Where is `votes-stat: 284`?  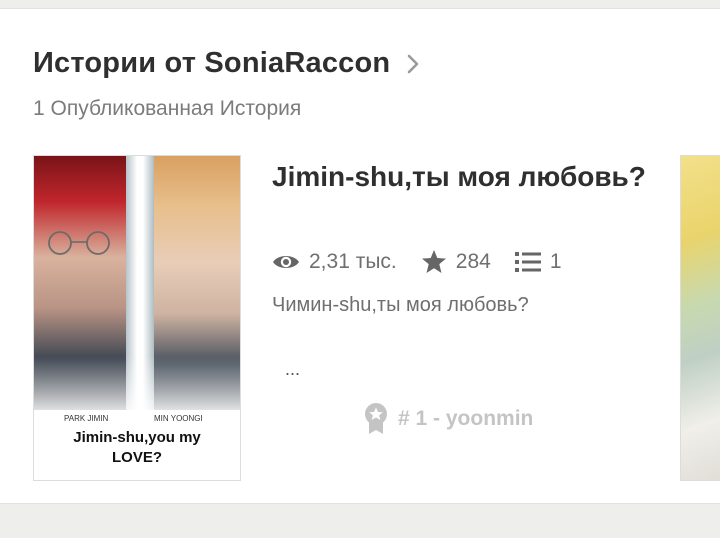
votes-stat: 284 is located at coordinates (456, 261).